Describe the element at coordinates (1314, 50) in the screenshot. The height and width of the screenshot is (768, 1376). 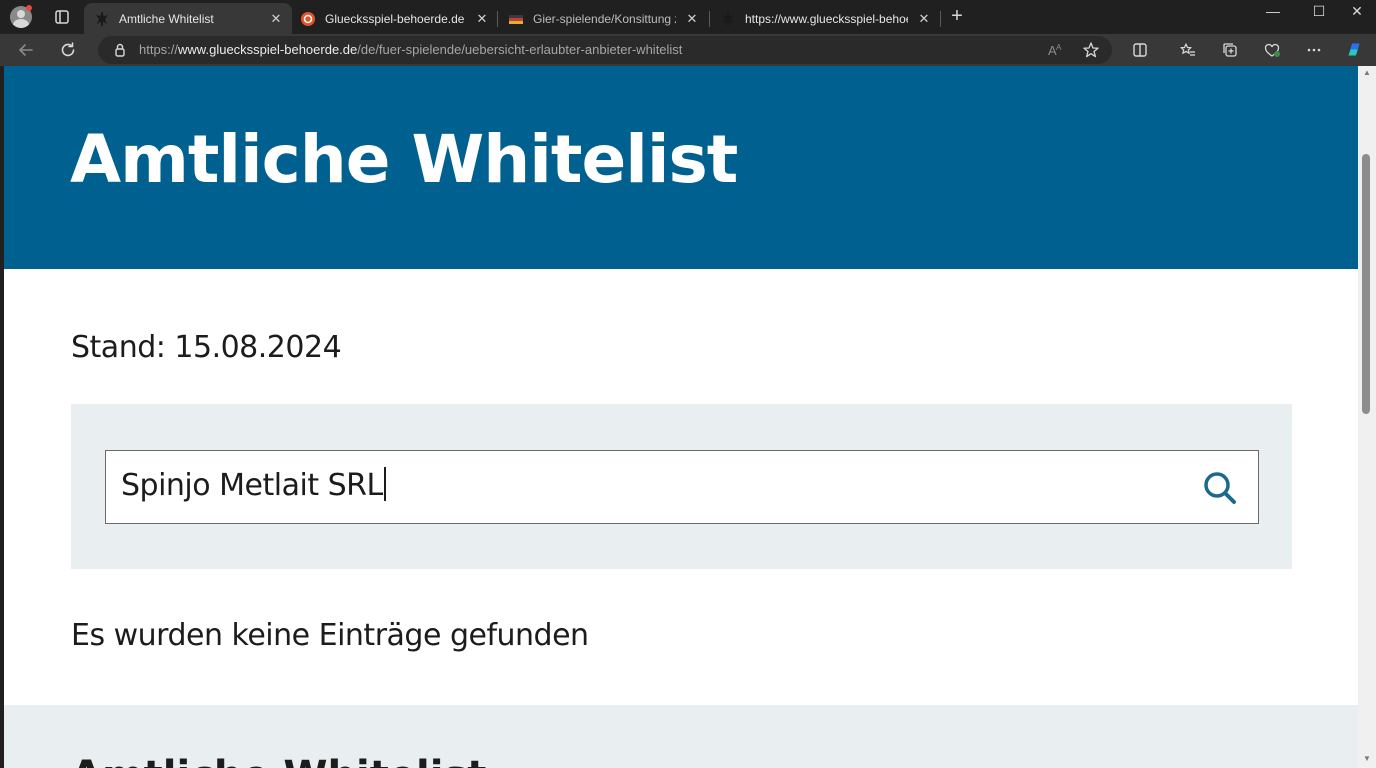
I see `more-options-icon` at that location.